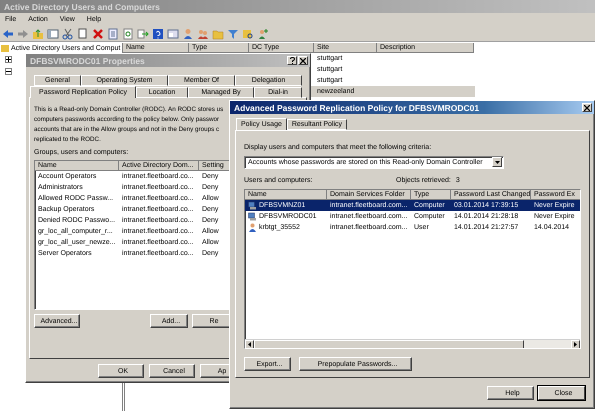 The image size is (595, 411). What do you see at coordinates (113, 34) in the screenshot?
I see `properties-icon` at bounding box center [113, 34].